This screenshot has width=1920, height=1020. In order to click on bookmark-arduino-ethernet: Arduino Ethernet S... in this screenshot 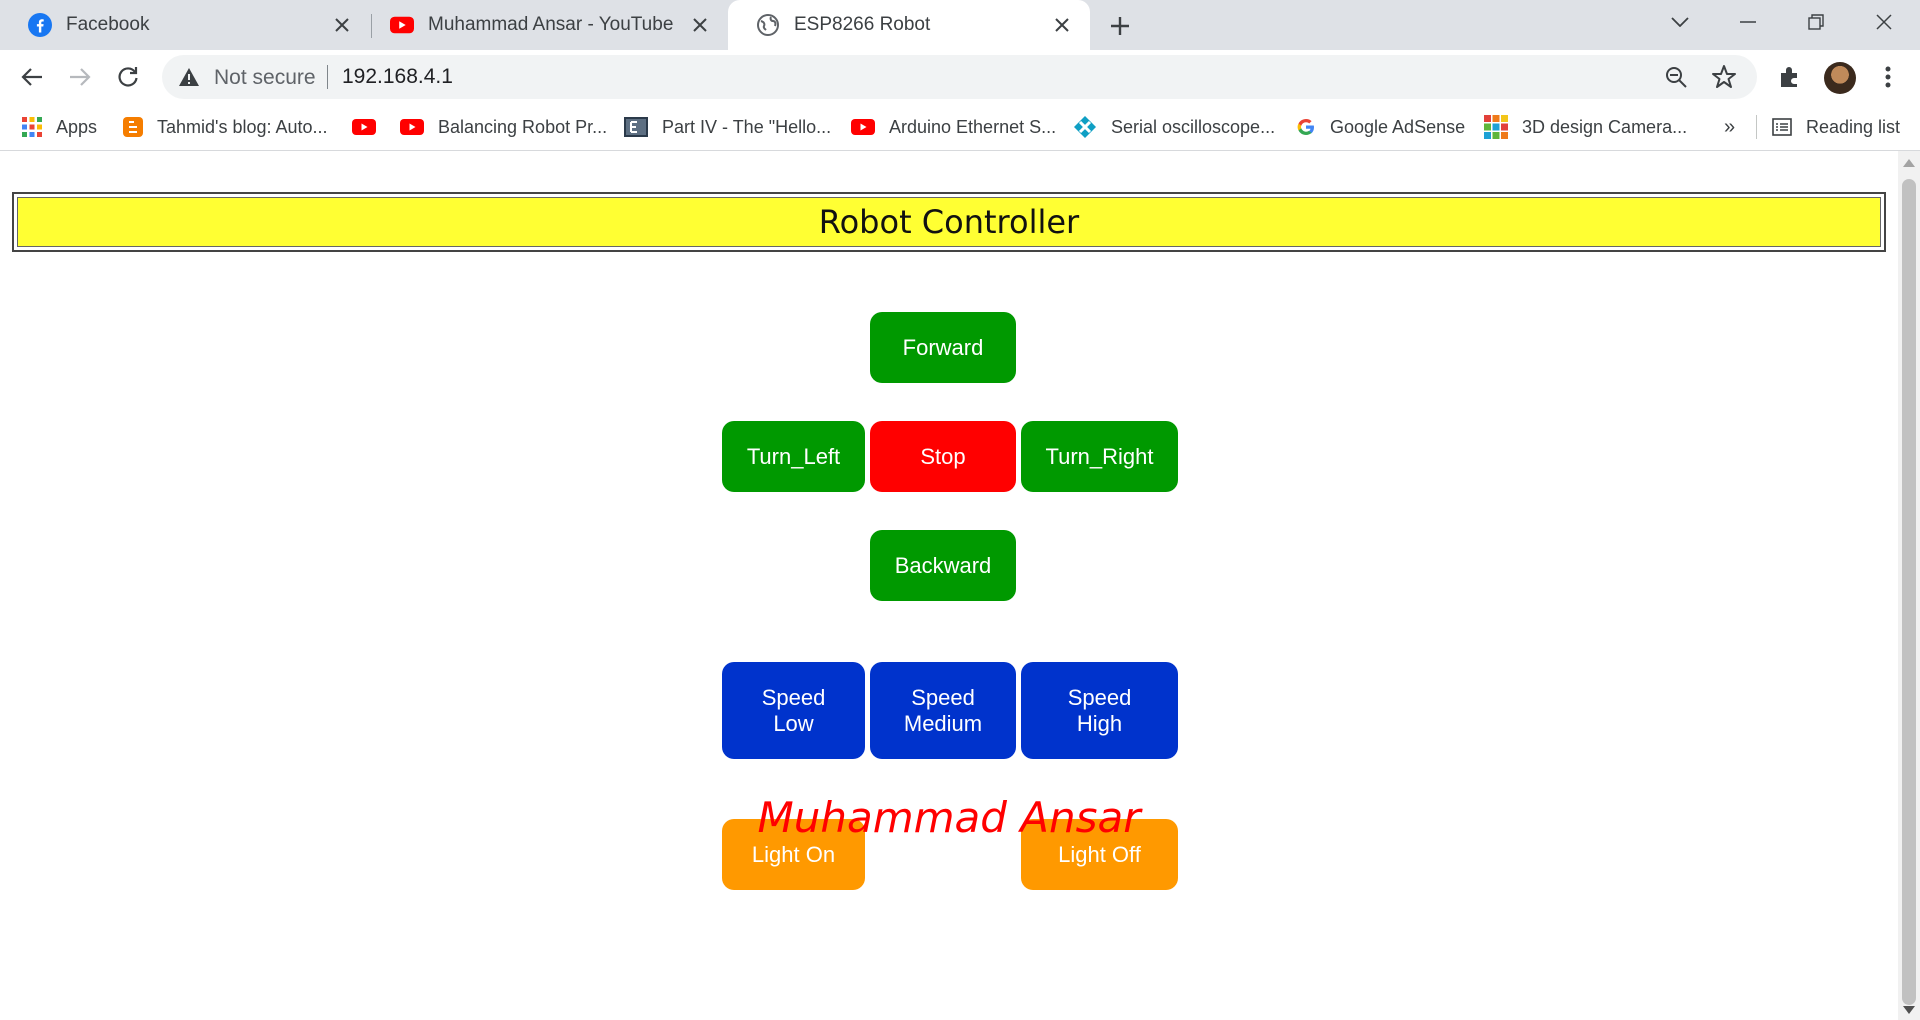, I will do `click(953, 127)`.